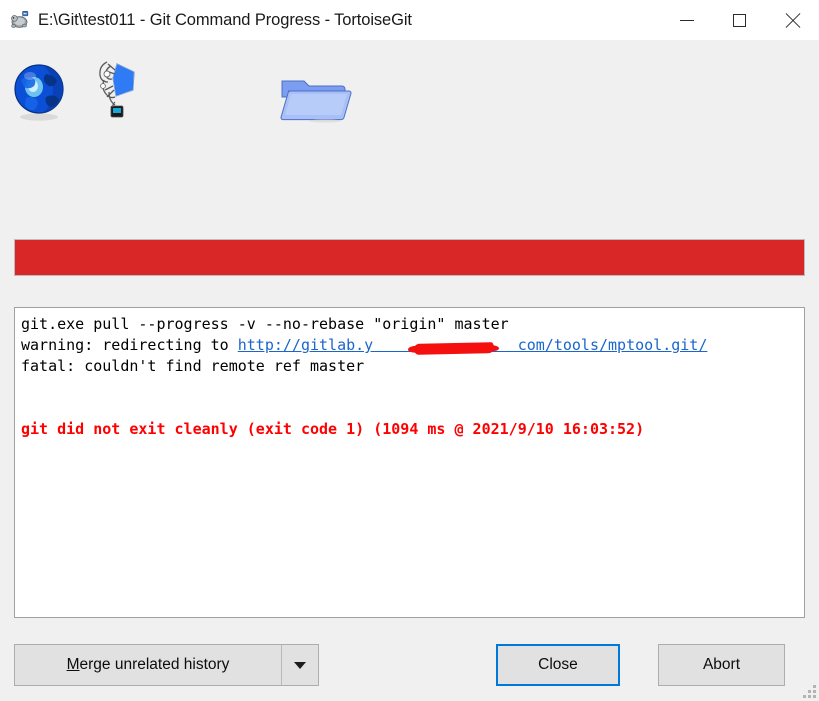 The height and width of the screenshot is (701, 819). I want to click on globe-icon, so click(39, 91).